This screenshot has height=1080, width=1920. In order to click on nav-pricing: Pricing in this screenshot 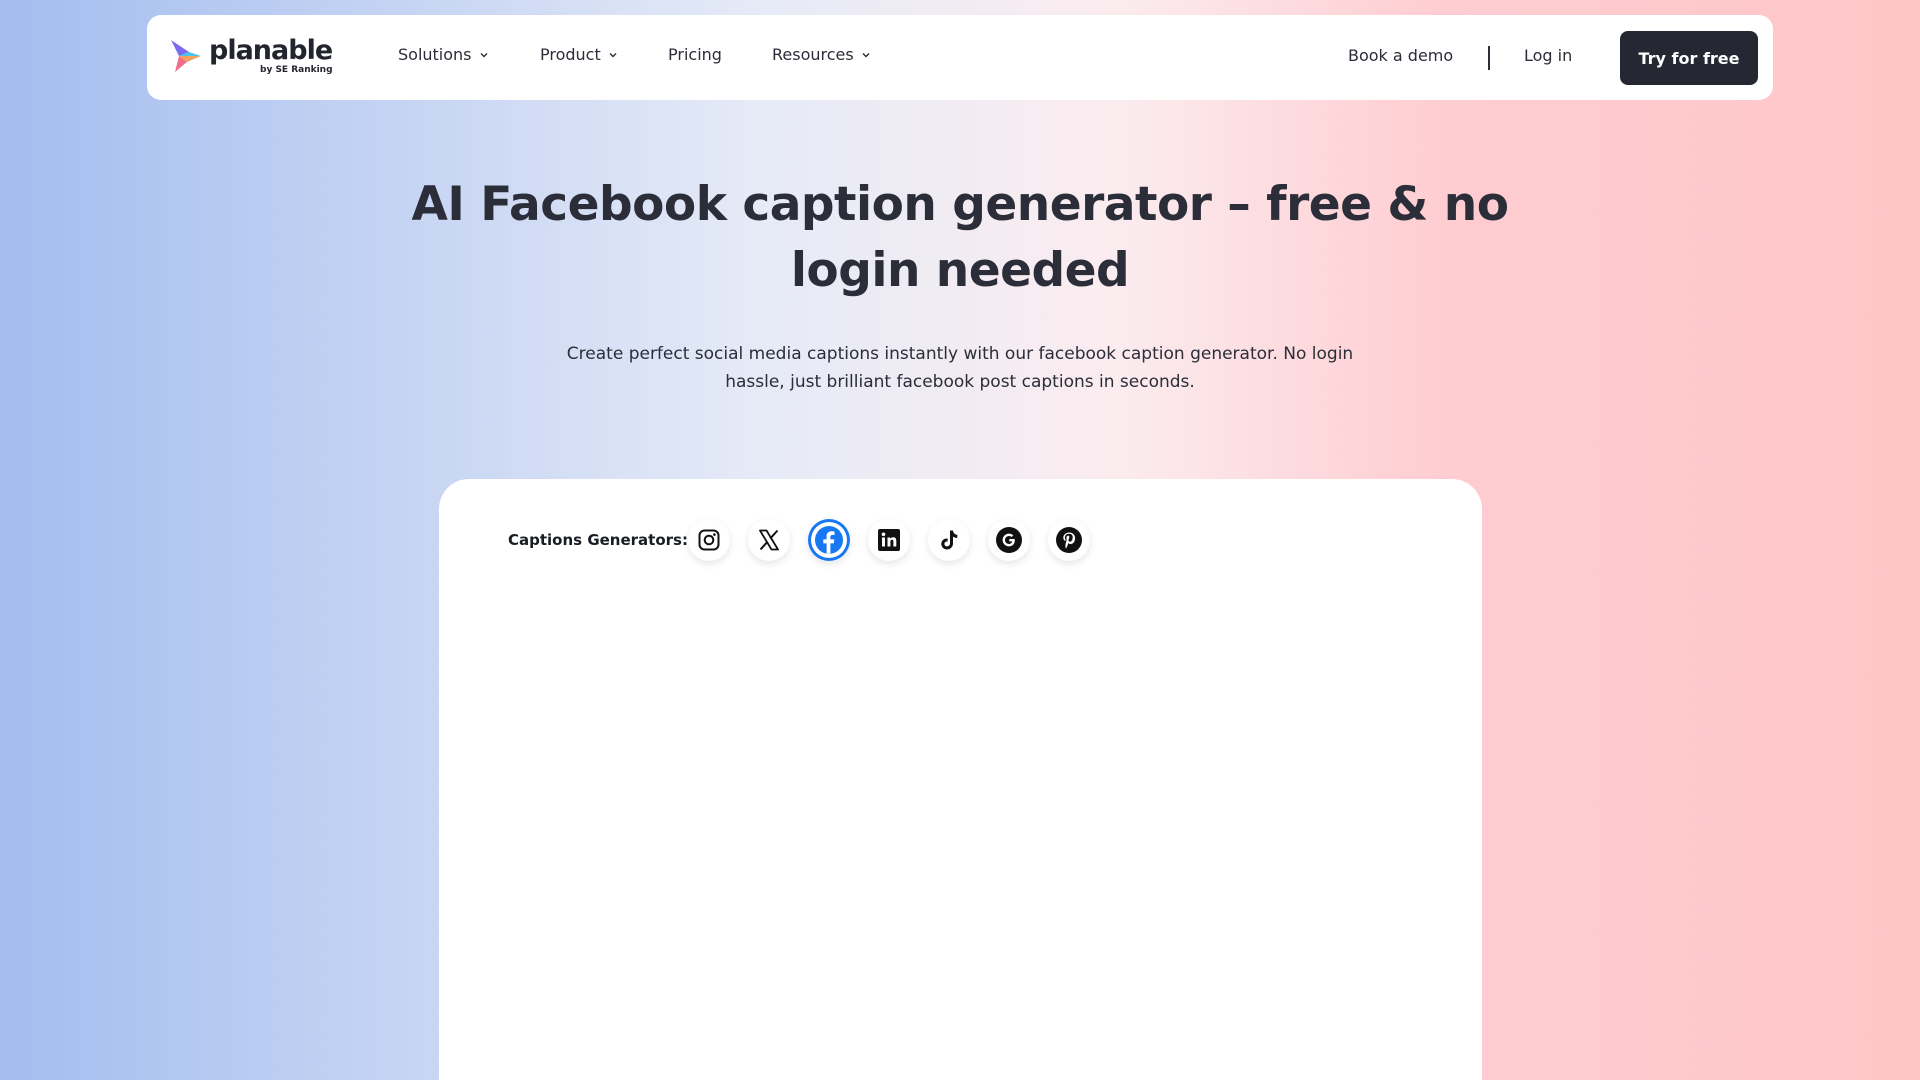, I will do `click(695, 54)`.